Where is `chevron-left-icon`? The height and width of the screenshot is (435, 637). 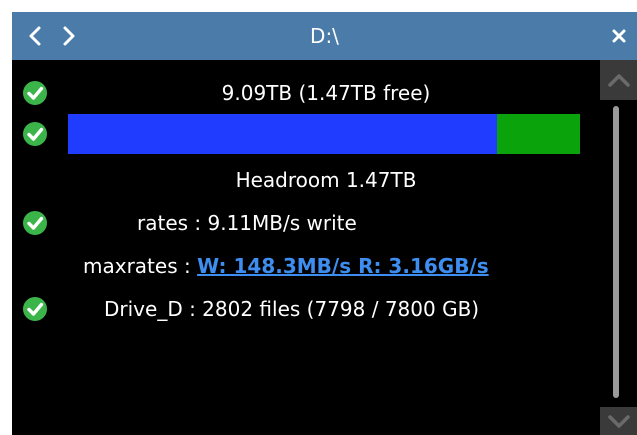 chevron-left-icon is located at coordinates (35, 36).